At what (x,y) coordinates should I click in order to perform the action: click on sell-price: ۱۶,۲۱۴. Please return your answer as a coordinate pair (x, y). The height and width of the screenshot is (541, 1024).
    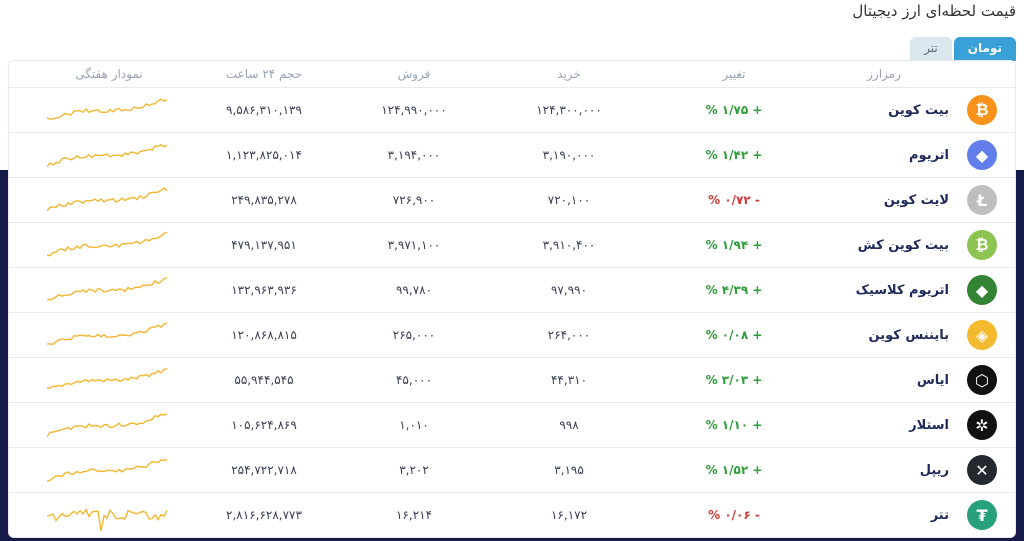
    Looking at the image, I should click on (414, 515).